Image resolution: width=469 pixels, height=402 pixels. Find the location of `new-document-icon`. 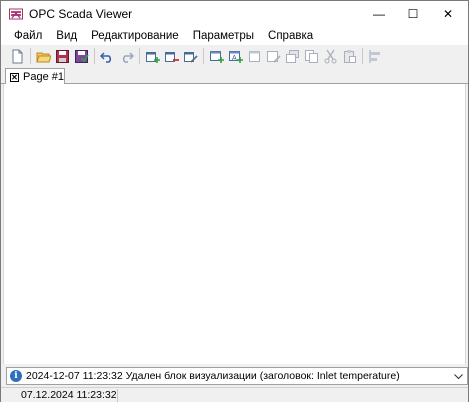

new-document-icon is located at coordinates (17, 56).